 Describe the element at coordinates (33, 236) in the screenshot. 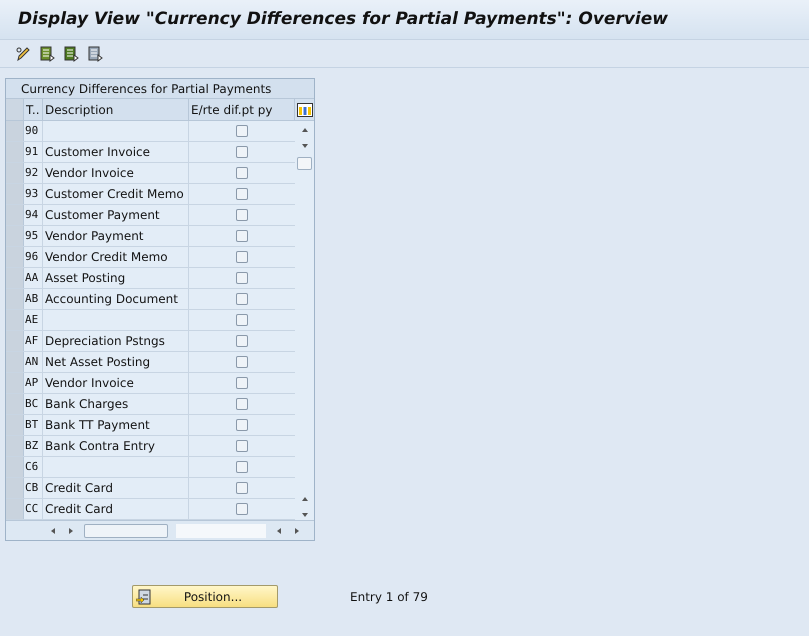

I see `table-cell: 95` at that location.